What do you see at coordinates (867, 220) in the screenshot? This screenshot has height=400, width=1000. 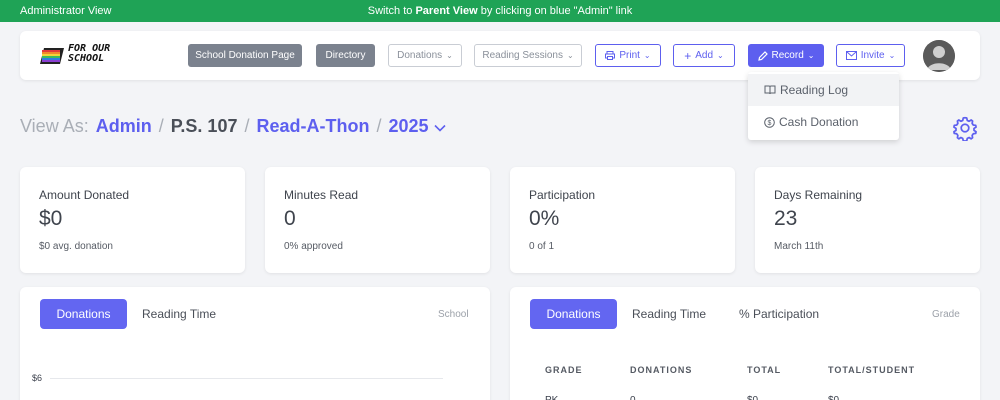 I see `stat-card-days-remaining: Days Remaining 23 March 11th` at bounding box center [867, 220].